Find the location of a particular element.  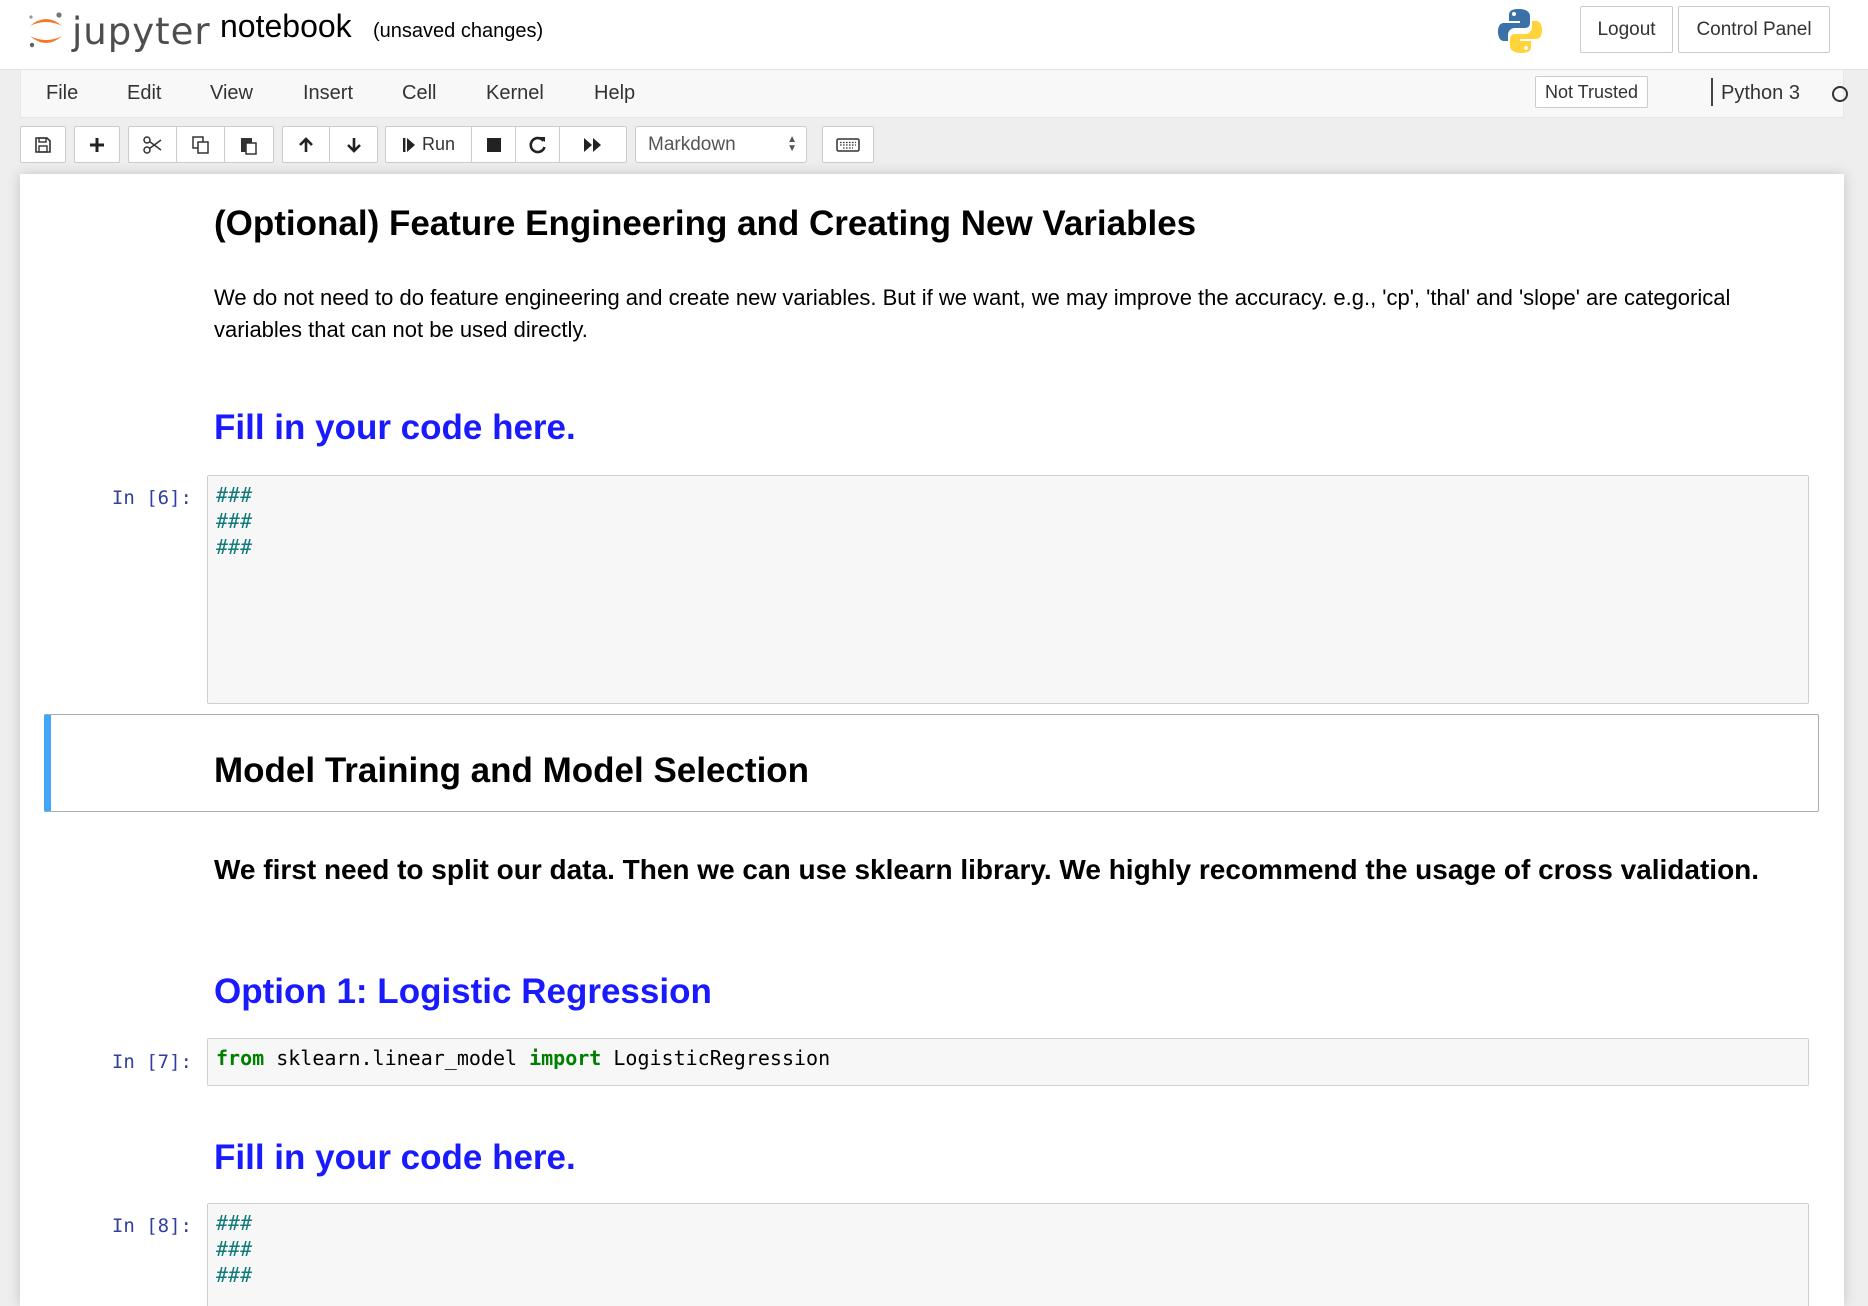

save-group is located at coordinates (43, 144).